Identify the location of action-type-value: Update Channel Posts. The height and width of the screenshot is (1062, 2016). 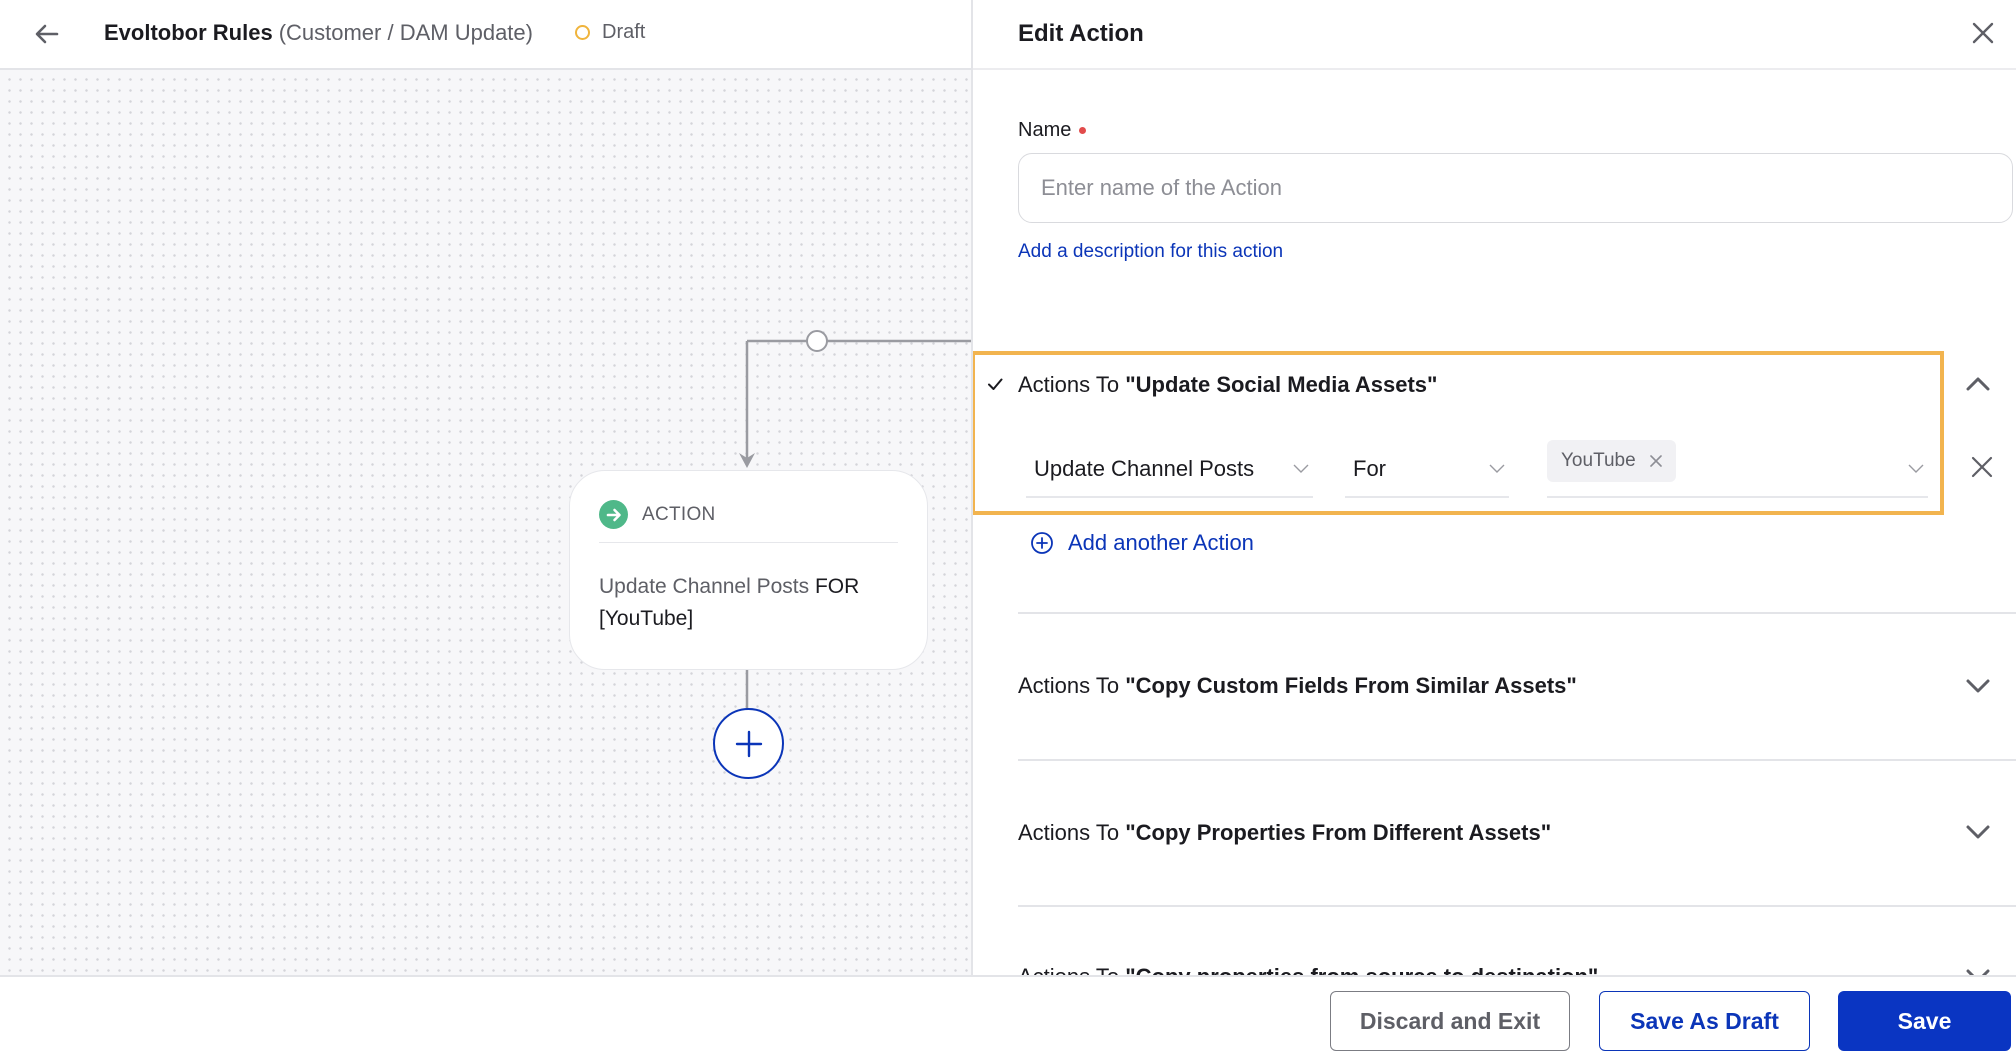
(1144, 468).